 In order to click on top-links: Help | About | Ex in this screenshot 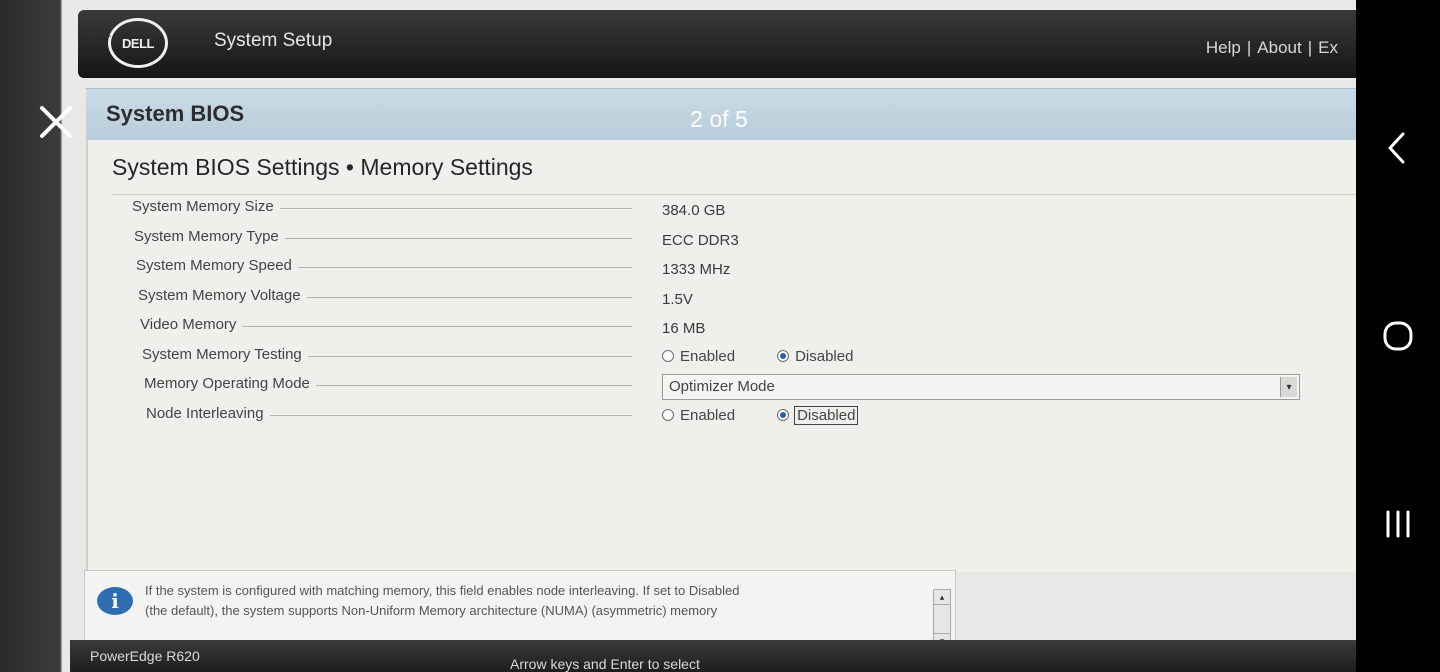, I will do `click(1272, 48)`.